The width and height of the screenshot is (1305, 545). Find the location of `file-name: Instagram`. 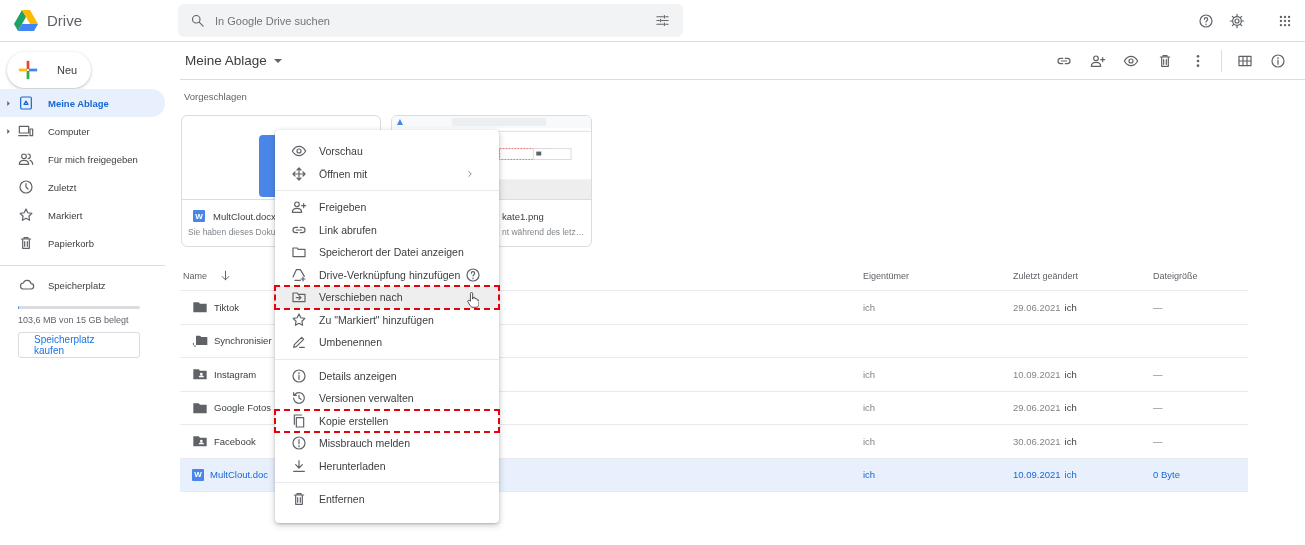

file-name: Instagram is located at coordinates (235, 374).